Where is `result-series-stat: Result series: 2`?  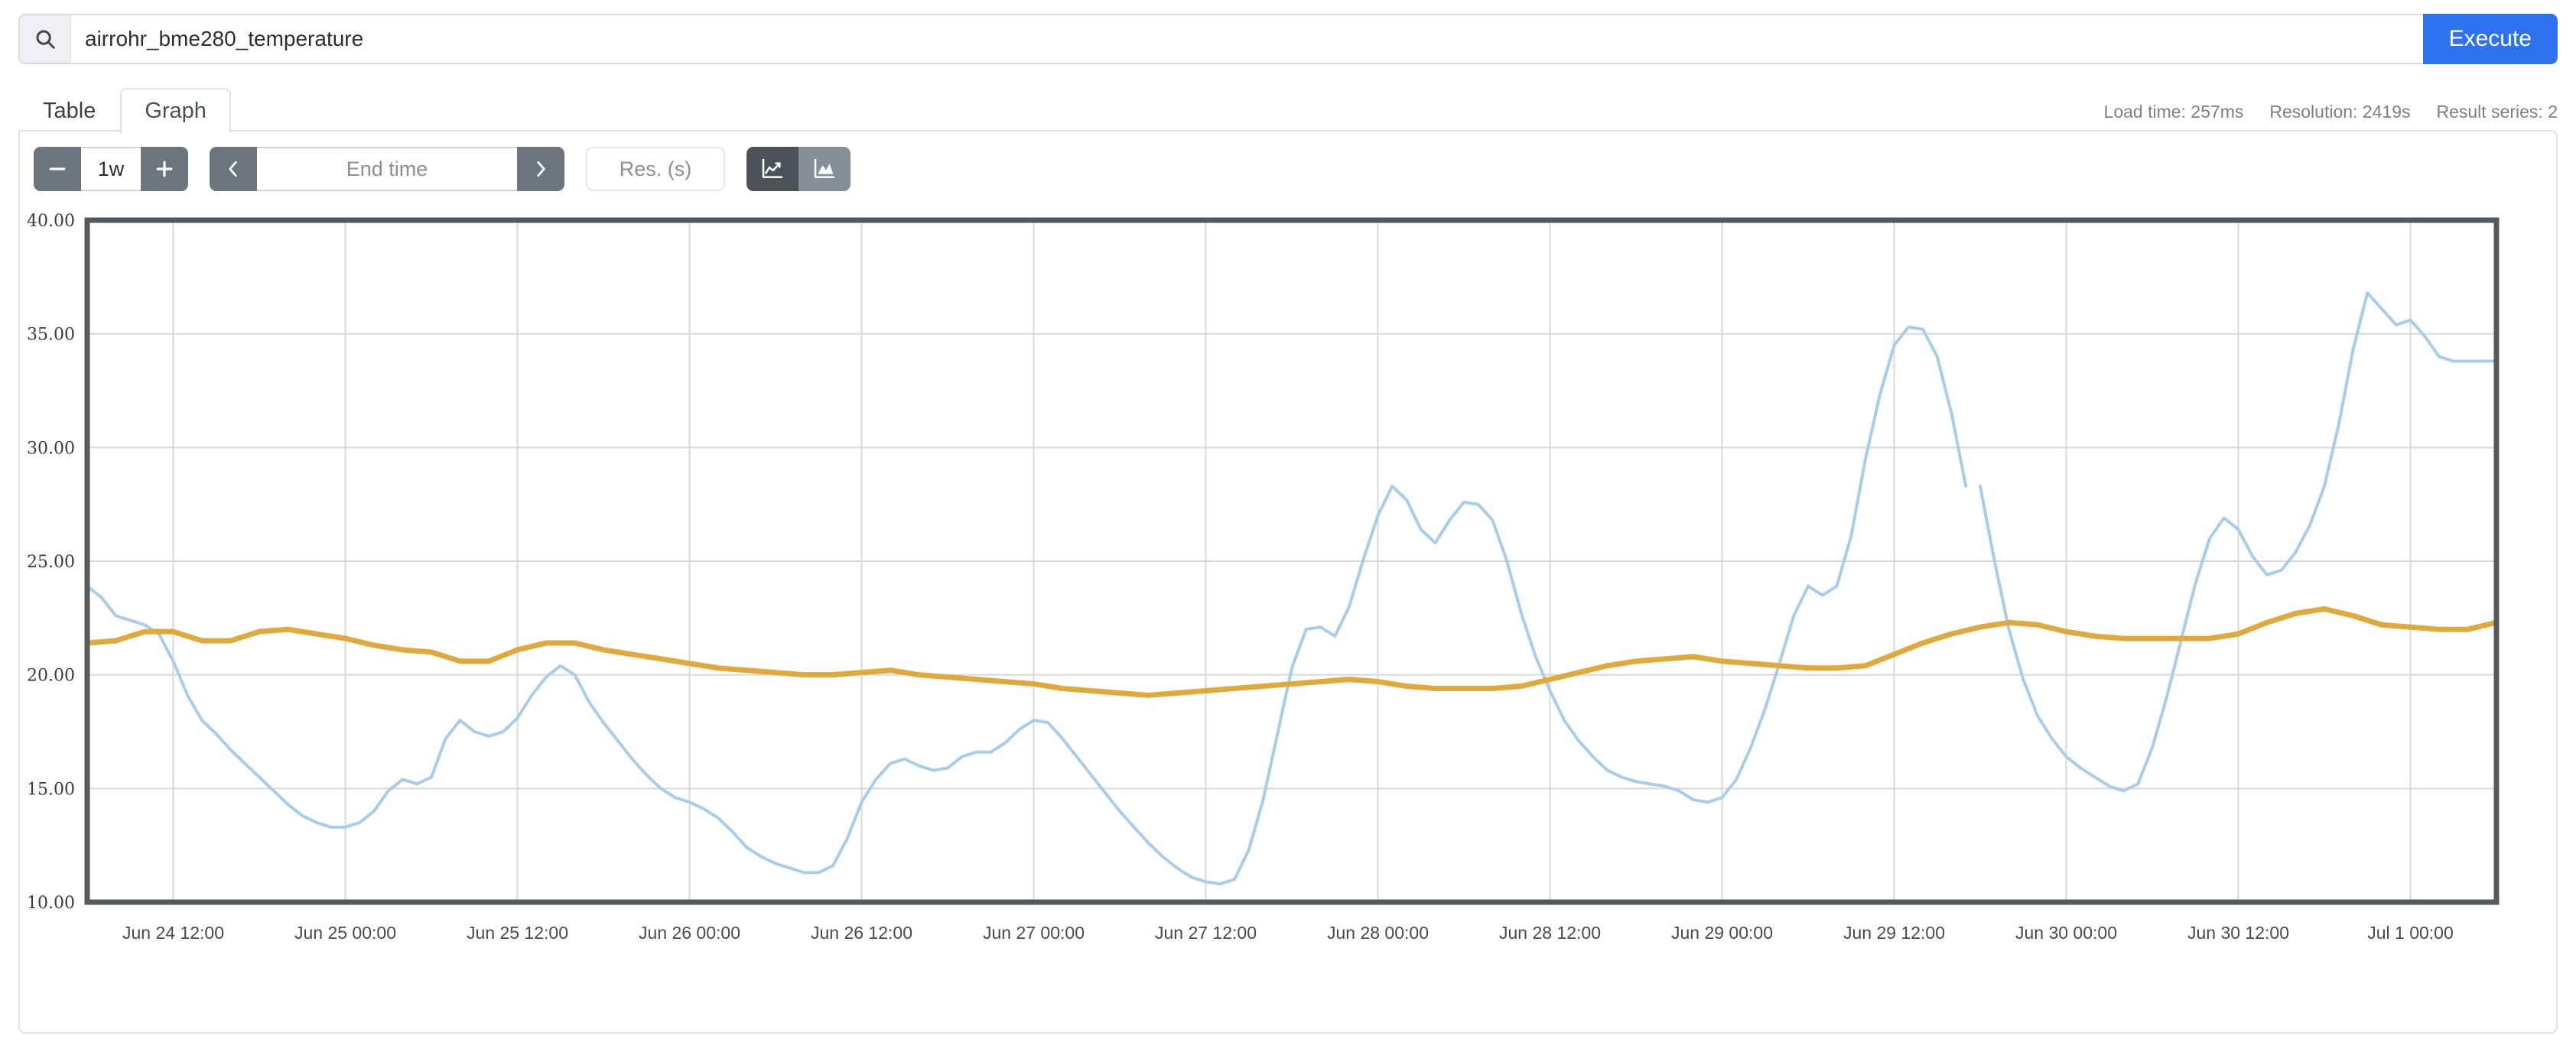 result-series-stat: Result series: 2 is located at coordinates (2497, 112).